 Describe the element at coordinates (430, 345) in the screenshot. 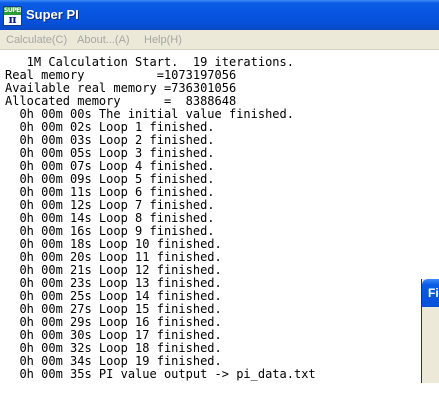

I see `overlapping-dialog-body` at that location.